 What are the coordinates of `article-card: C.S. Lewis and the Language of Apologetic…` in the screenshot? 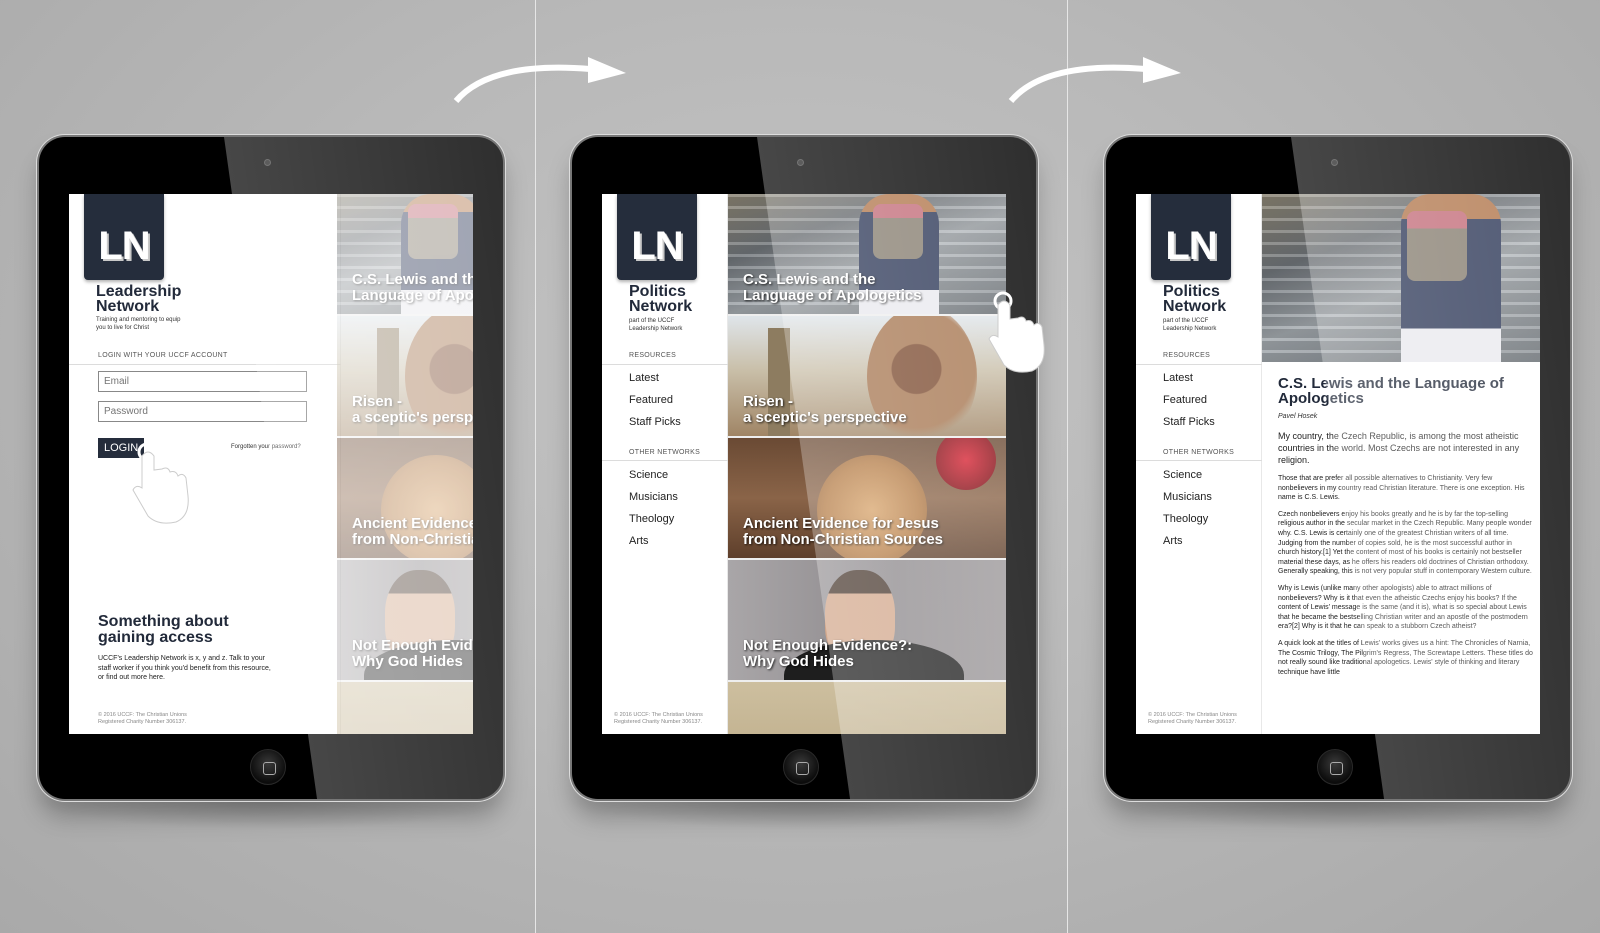 It's located at (867, 255).